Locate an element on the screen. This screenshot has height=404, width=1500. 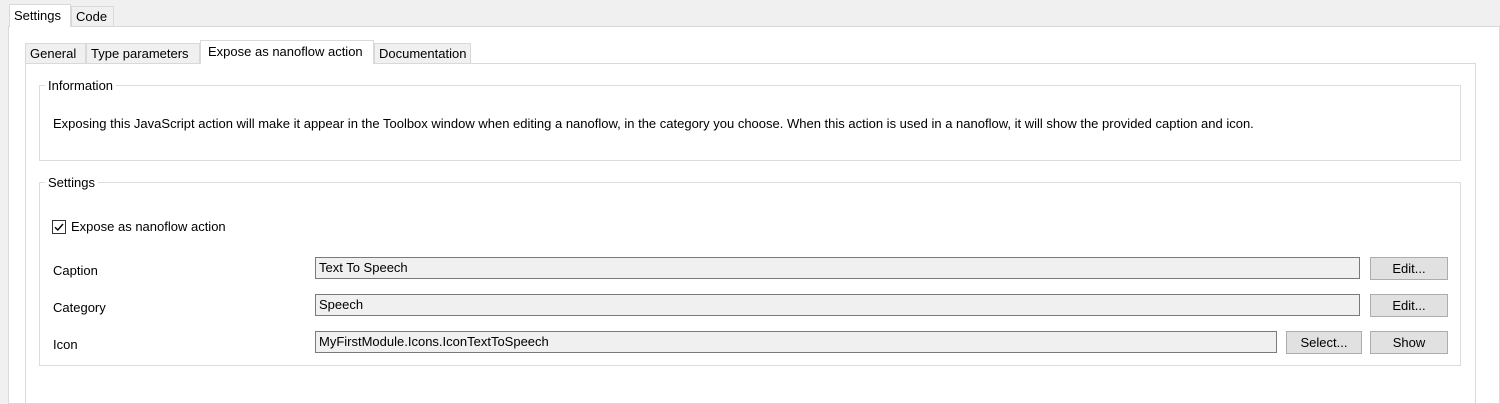
tab-type-parameters: Type parameters is located at coordinates (143, 53).